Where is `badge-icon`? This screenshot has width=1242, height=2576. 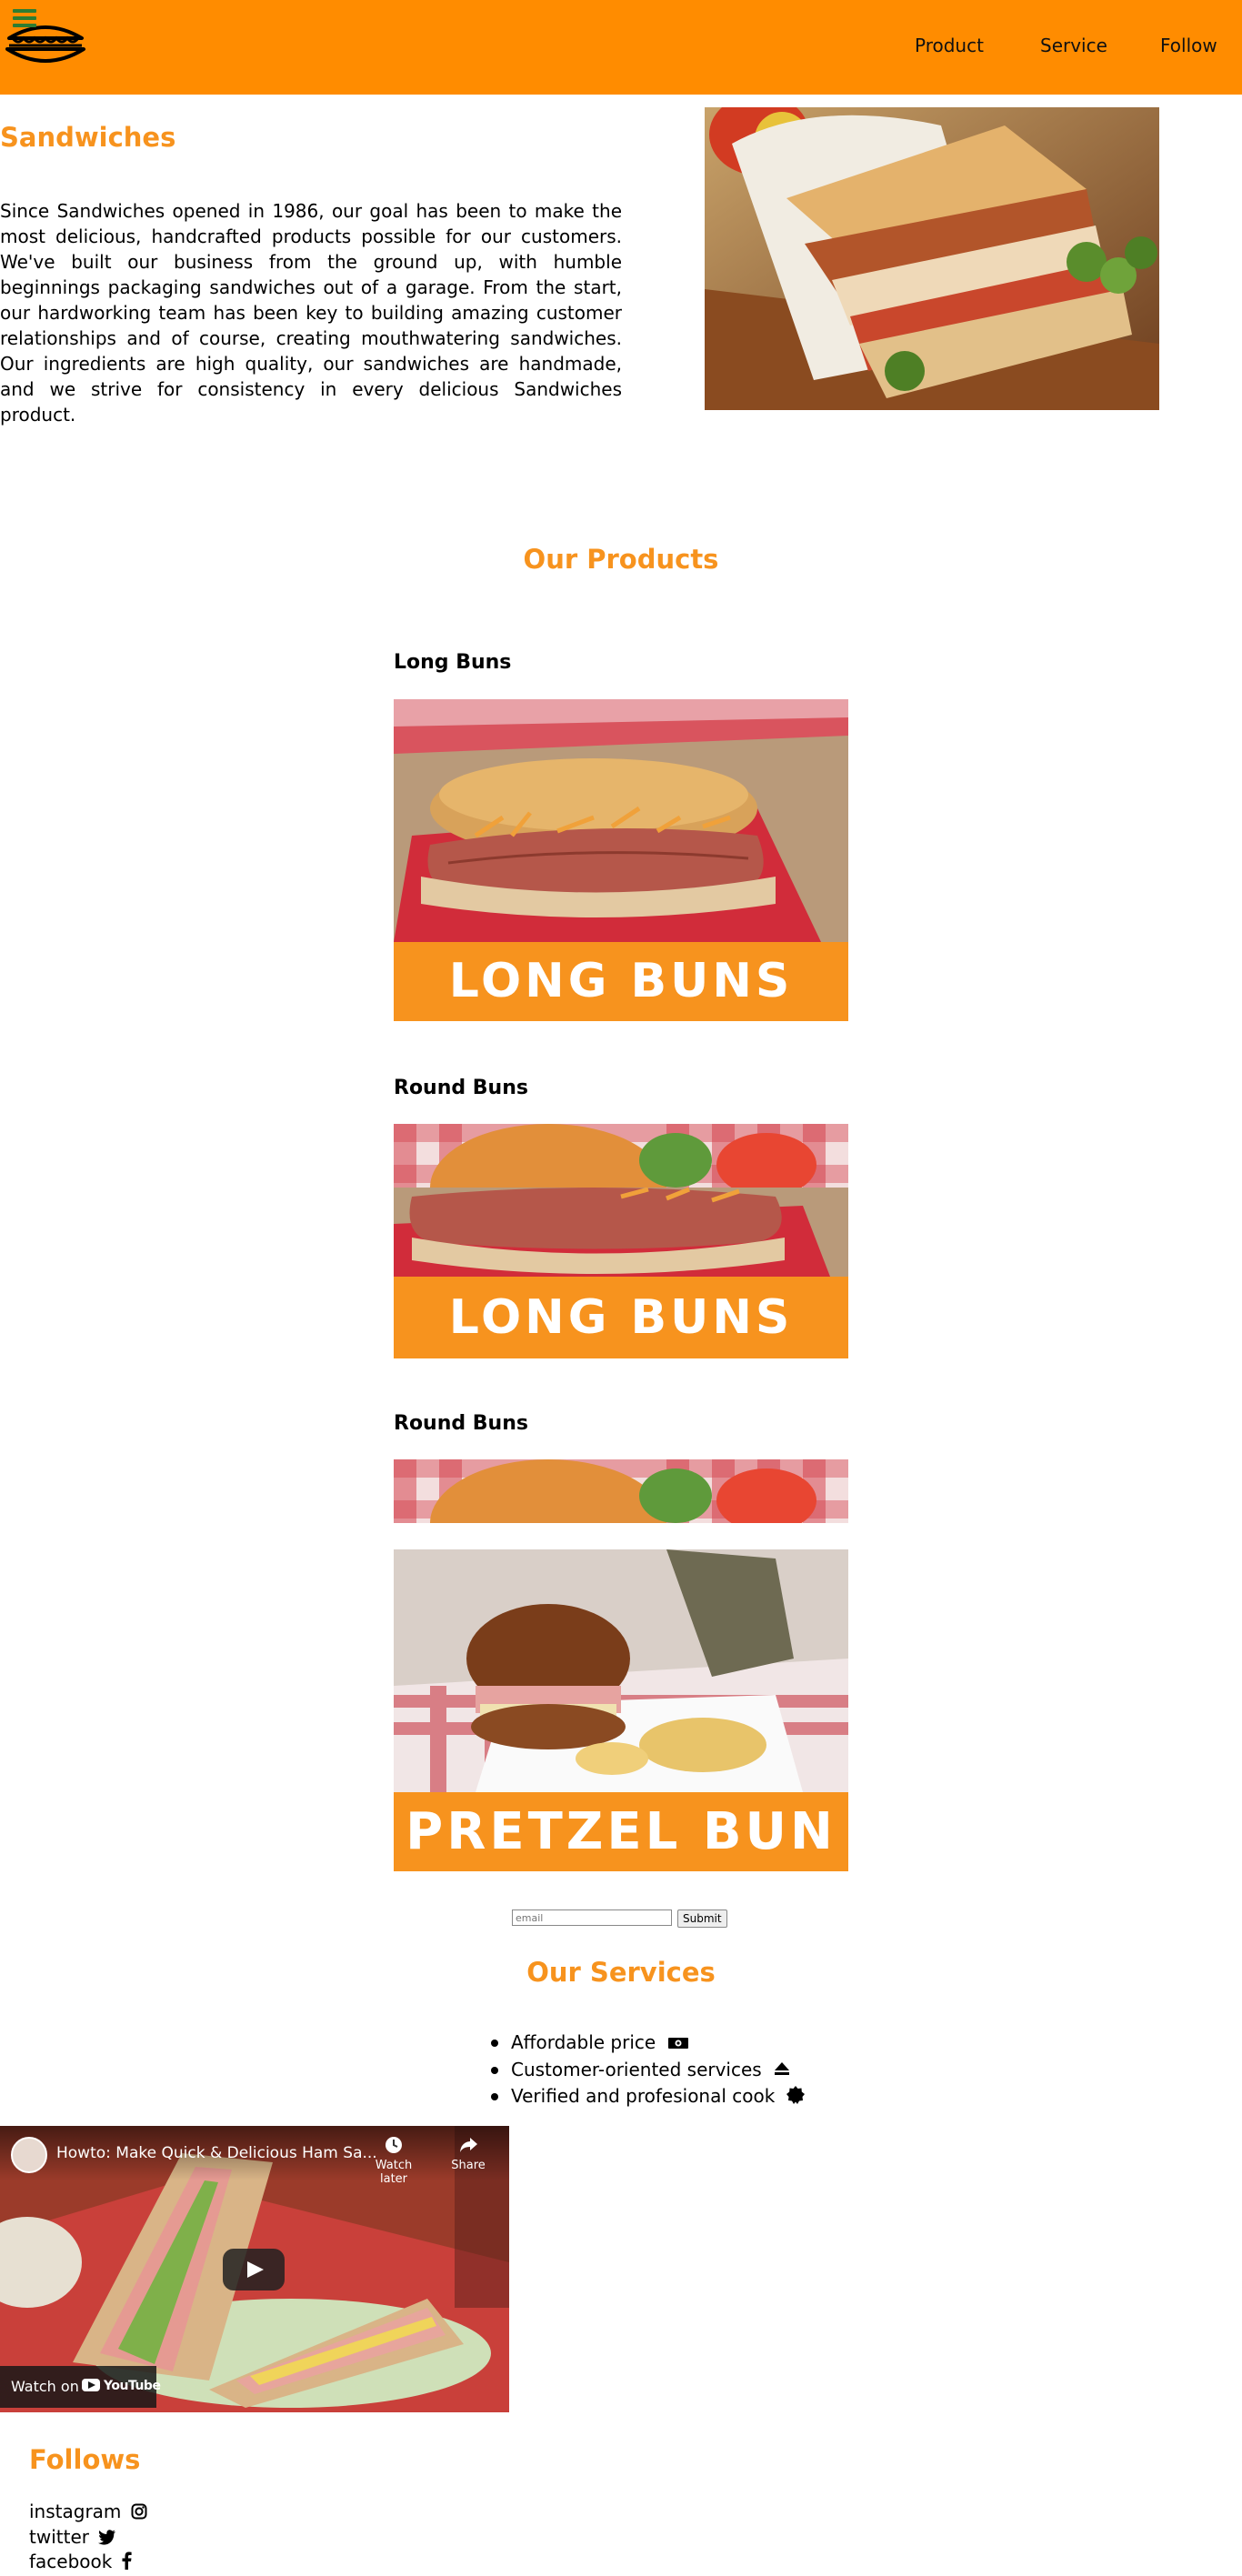
badge-icon is located at coordinates (796, 2097).